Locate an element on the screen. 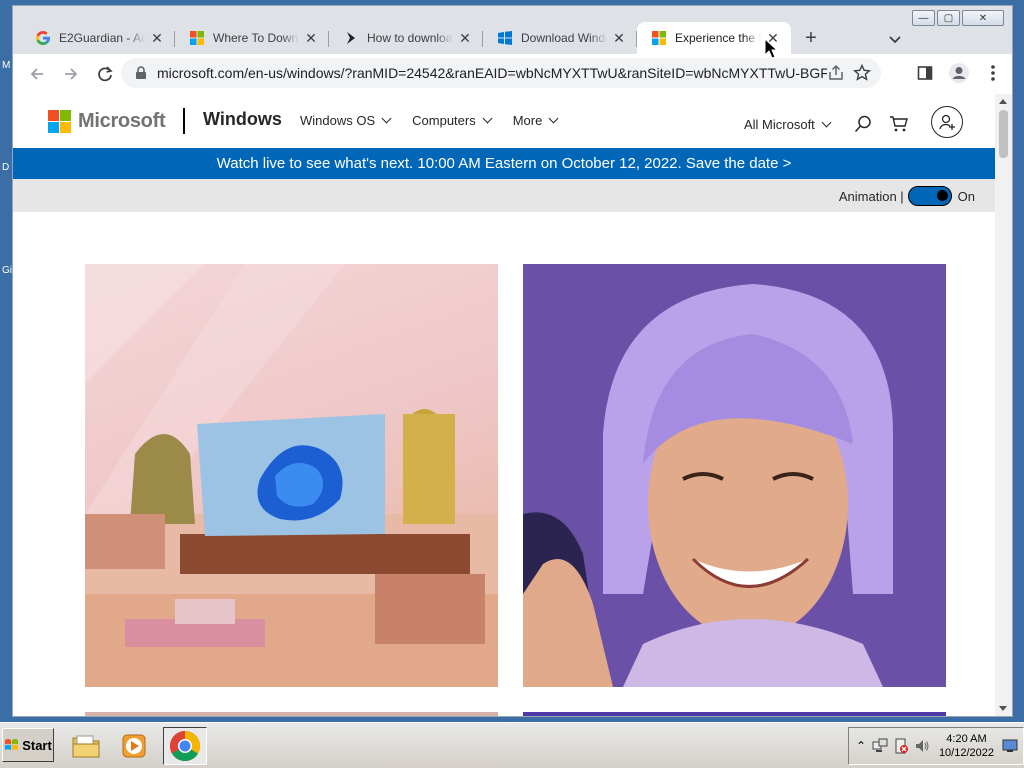 This screenshot has height=768, width=1024. start-button: Start is located at coordinates (28, 745).